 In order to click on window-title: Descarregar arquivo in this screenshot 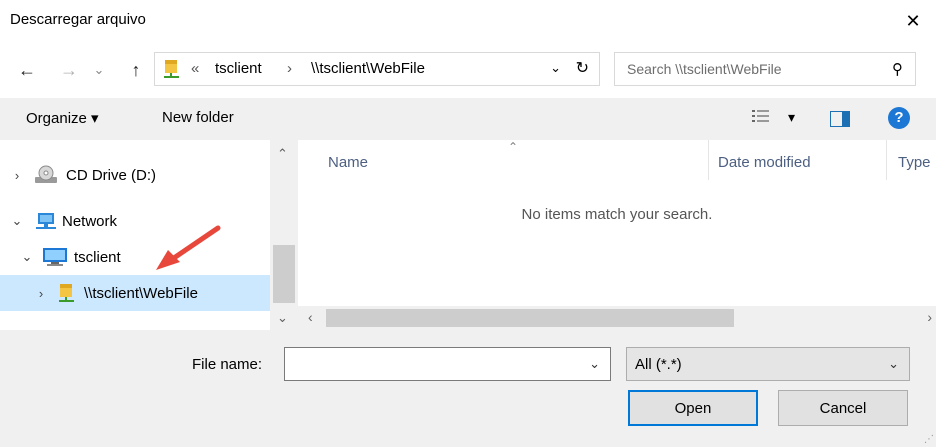, I will do `click(78, 19)`.